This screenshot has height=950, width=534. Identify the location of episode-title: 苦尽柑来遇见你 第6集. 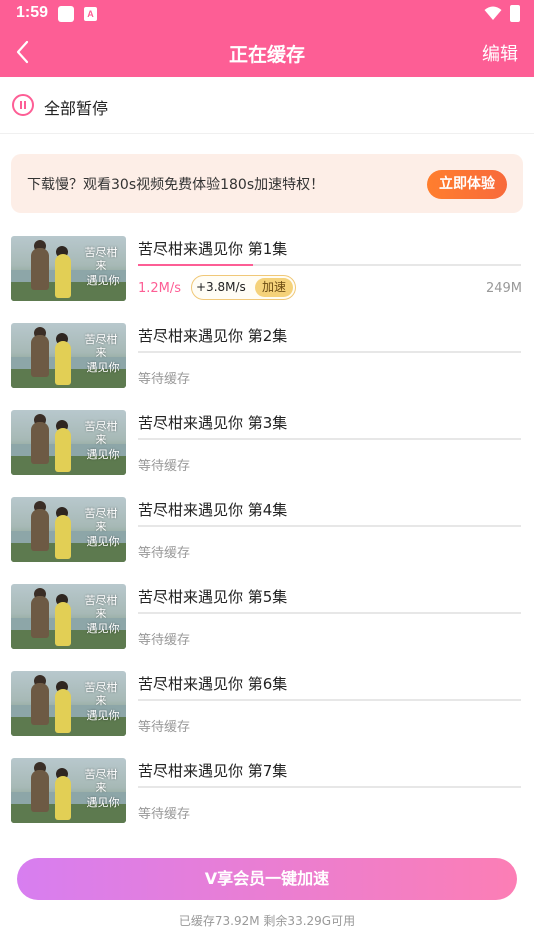
(213, 684).